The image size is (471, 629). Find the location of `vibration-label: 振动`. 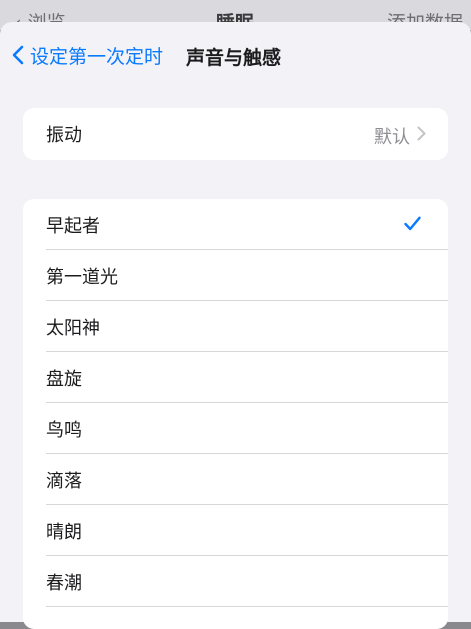

vibration-label: 振动 is located at coordinates (64, 135).